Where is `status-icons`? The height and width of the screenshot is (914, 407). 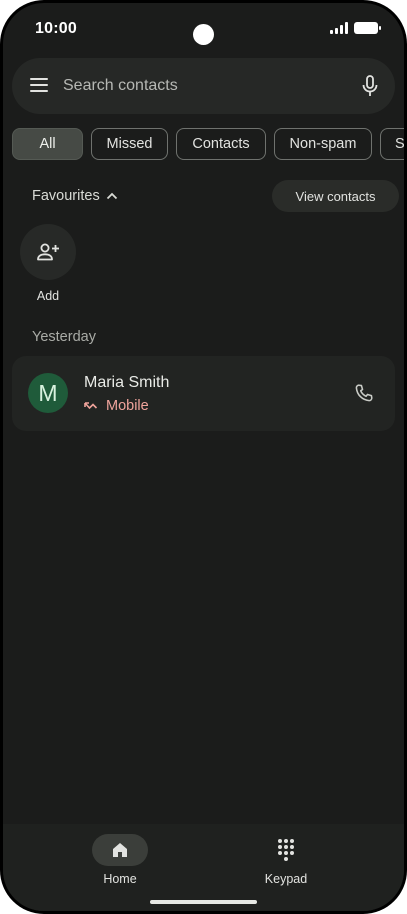
status-icons is located at coordinates (355, 28).